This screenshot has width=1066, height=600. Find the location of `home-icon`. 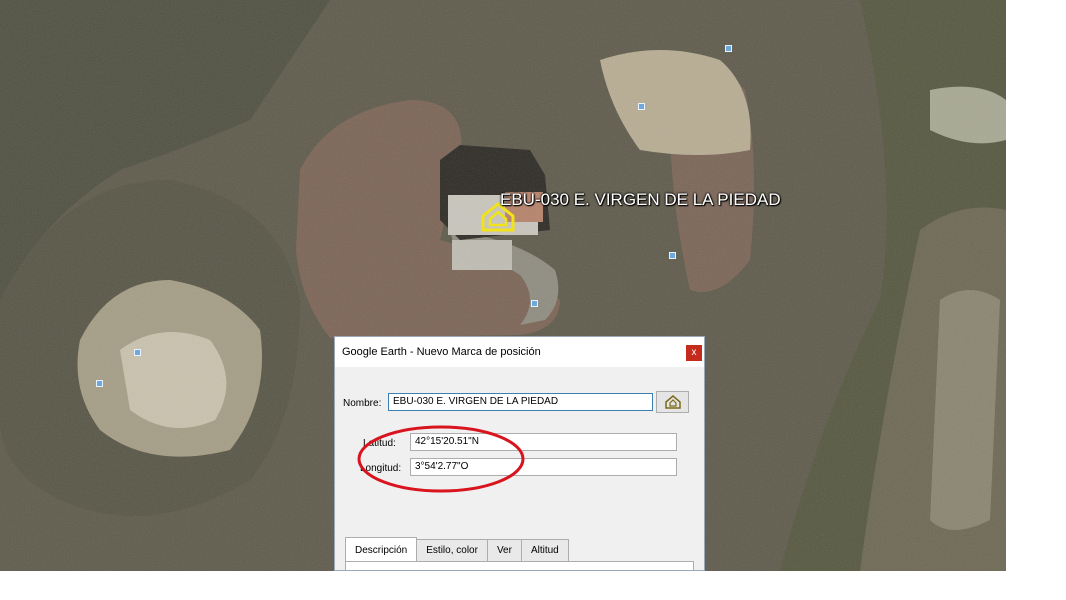

home-icon is located at coordinates (672, 402).